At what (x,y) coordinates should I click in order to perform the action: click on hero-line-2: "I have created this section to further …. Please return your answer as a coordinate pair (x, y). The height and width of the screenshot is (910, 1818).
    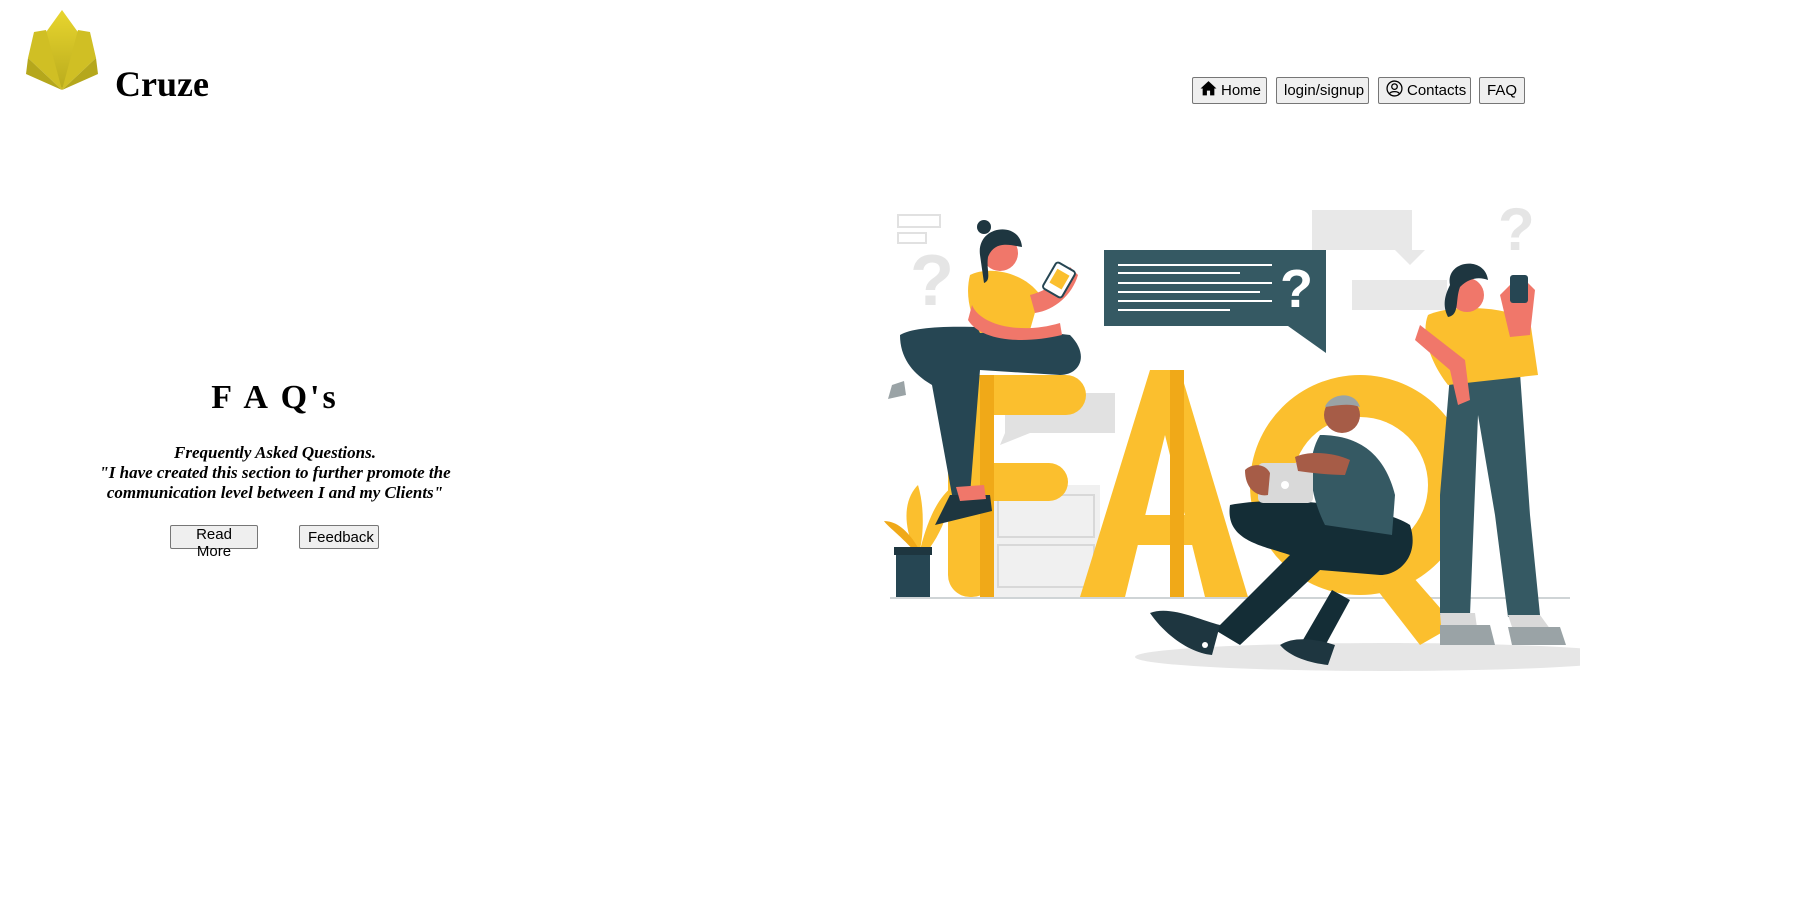
    Looking at the image, I should click on (275, 472).